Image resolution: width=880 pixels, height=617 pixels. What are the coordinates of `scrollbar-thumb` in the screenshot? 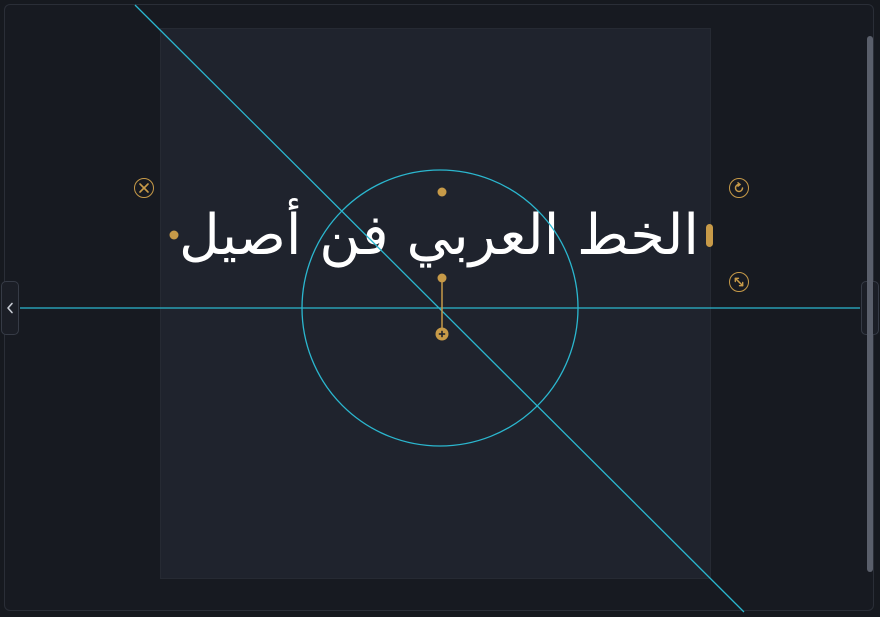 It's located at (870, 304).